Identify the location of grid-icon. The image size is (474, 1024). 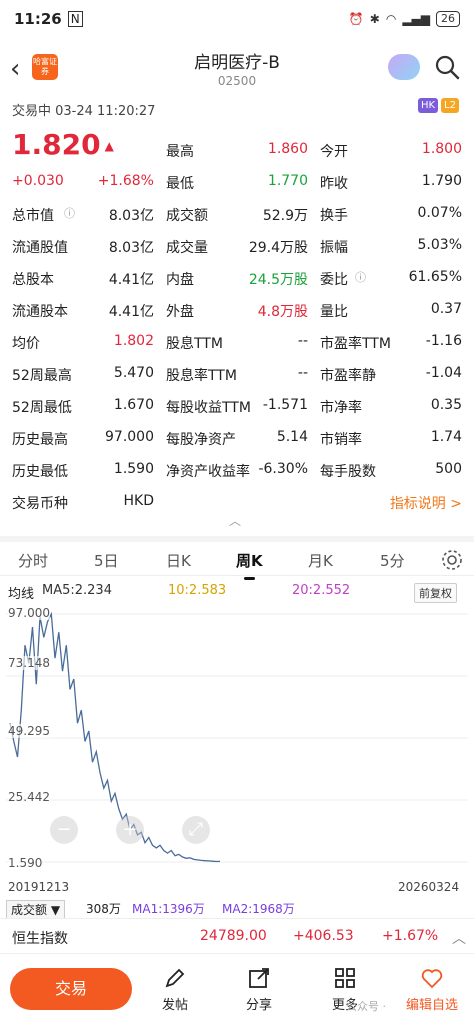
(345, 978).